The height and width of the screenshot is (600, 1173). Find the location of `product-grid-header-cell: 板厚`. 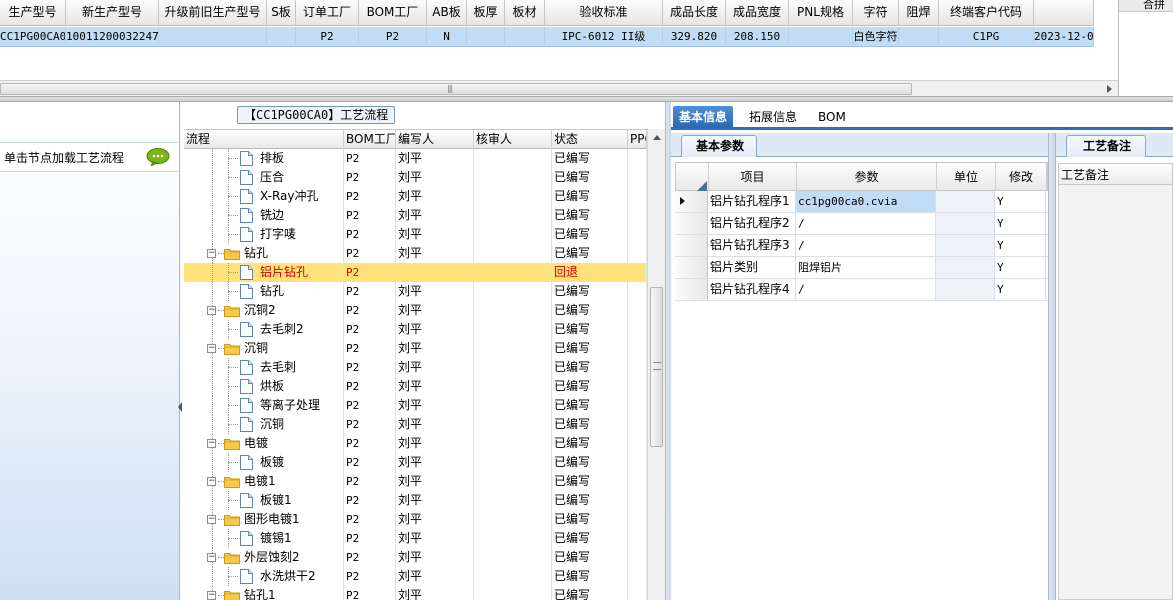

product-grid-header-cell: 板厚 is located at coordinates (486, 13).